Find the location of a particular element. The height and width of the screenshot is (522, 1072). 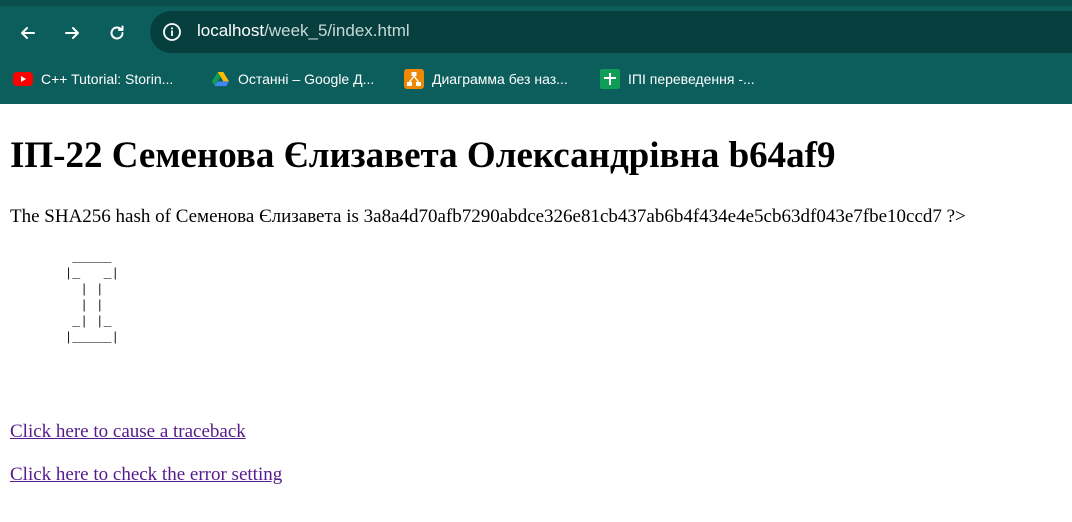

reload-button is located at coordinates (117, 33).